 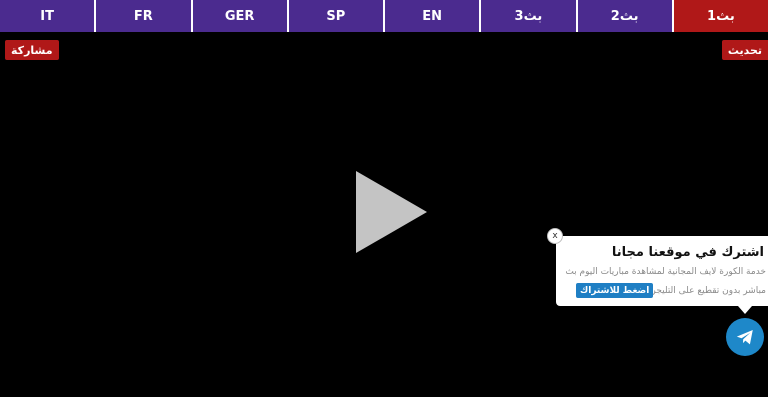 I want to click on tab-stream-1: بث1, so click(x=720, y=16).